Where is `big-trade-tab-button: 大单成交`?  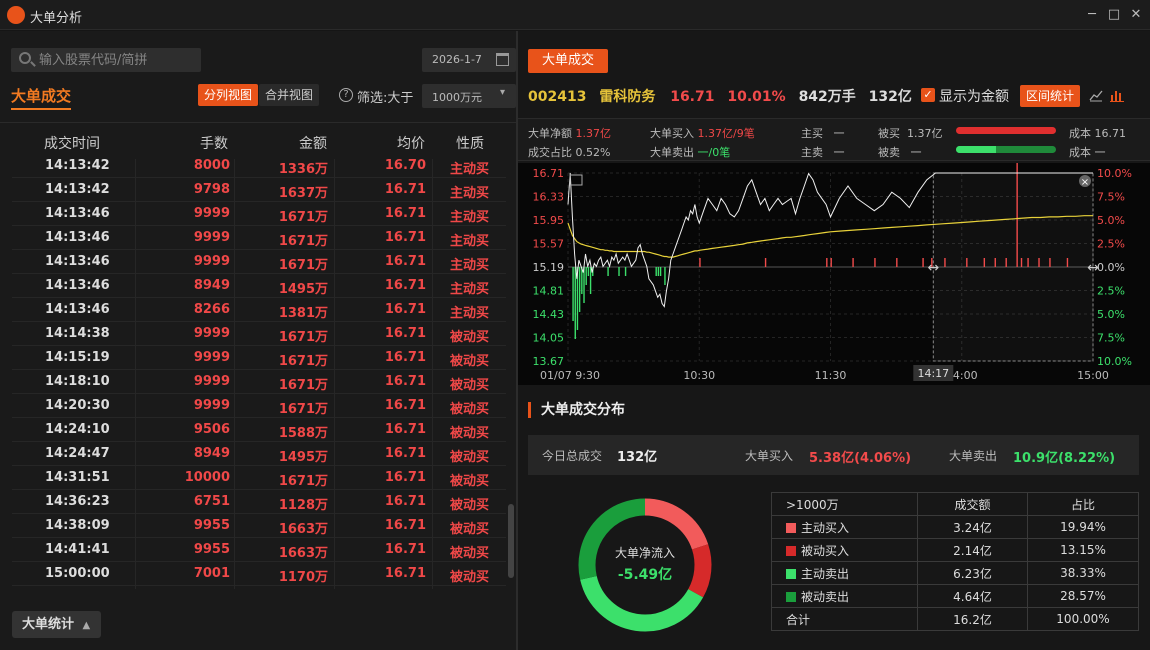 big-trade-tab-button: 大单成交 is located at coordinates (568, 61).